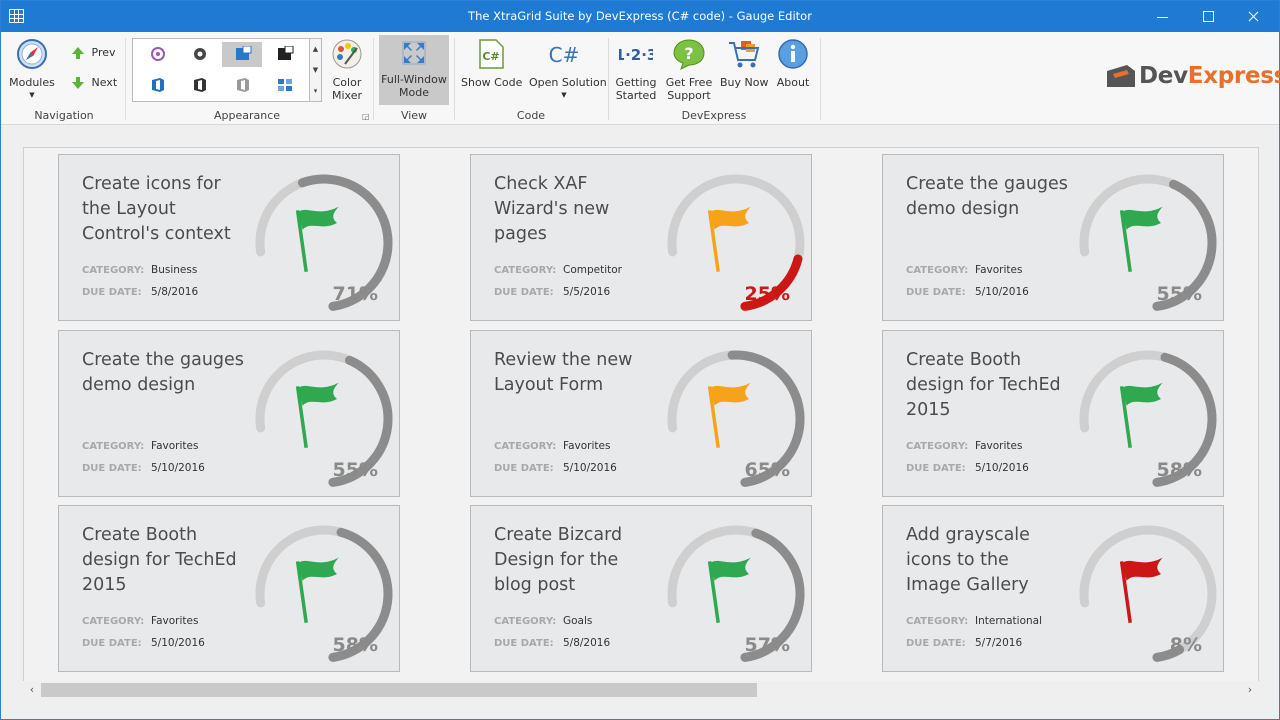 The image size is (1280, 720). Describe the element at coordinates (175, 292) in the screenshot. I see `due-date-value: 5/8/2016` at that location.